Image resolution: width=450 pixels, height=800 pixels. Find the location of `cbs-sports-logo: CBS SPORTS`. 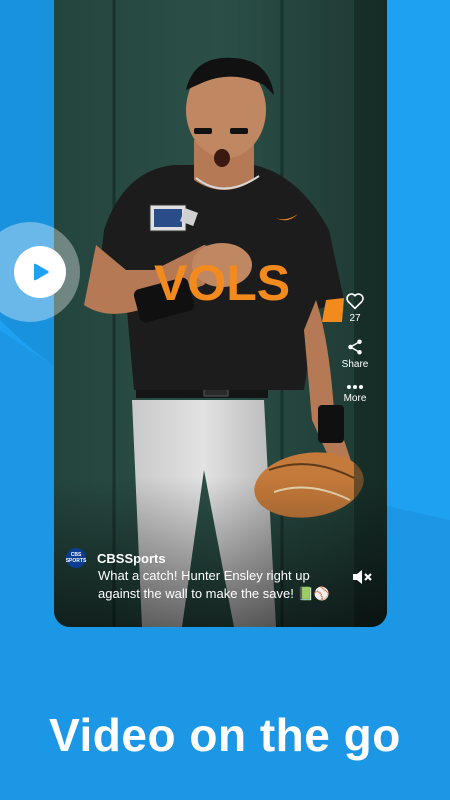

cbs-sports-logo: CBS SPORTS is located at coordinates (76, 558).